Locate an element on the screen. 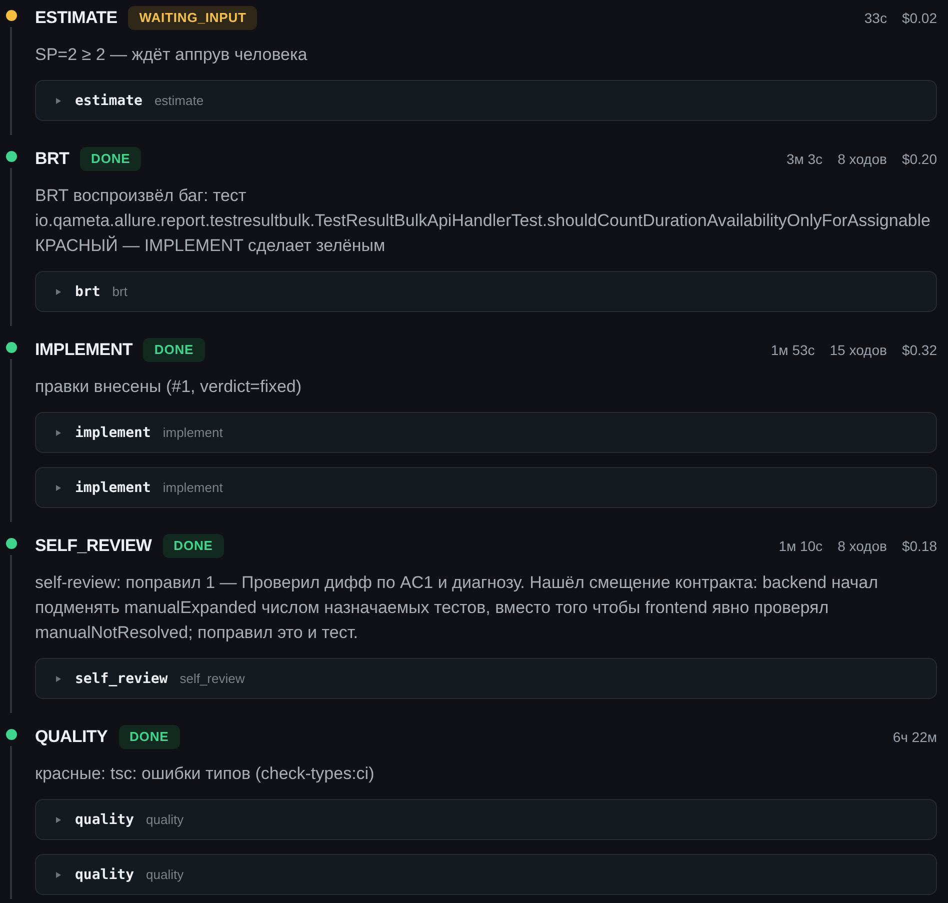 The height and width of the screenshot is (903, 948). stage-title: SELF_REVIEW is located at coordinates (93, 546).